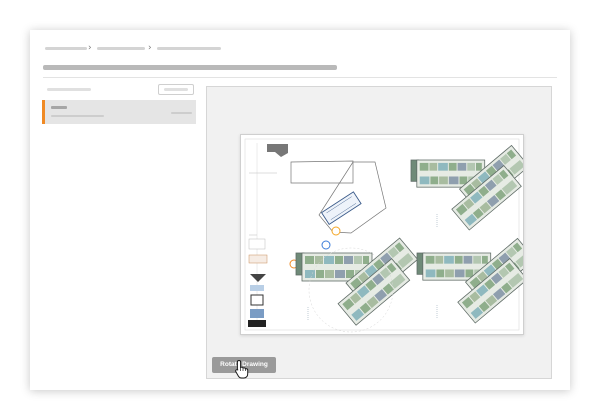  Describe the element at coordinates (43, 112) in the screenshot. I see `selected-indicator` at that location.